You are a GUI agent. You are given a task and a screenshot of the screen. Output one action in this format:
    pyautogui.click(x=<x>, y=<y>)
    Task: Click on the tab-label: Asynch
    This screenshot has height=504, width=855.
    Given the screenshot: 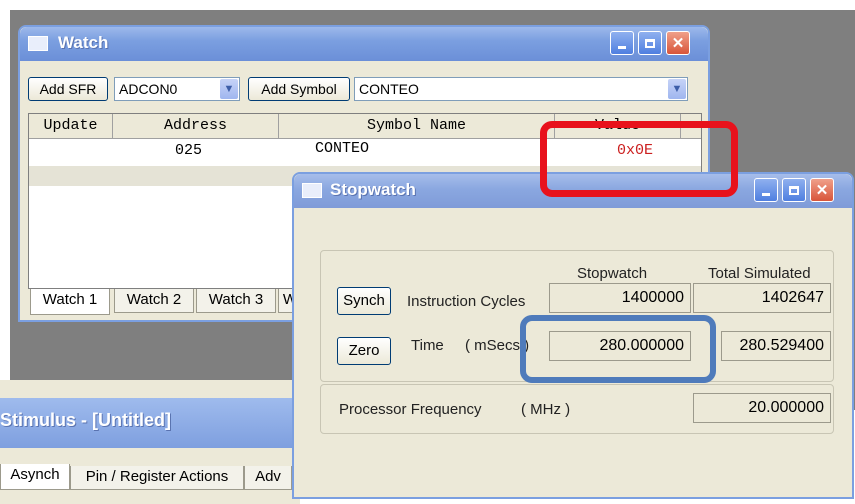 What is the action you would take?
    pyautogui.click(x=35, y=474)
    